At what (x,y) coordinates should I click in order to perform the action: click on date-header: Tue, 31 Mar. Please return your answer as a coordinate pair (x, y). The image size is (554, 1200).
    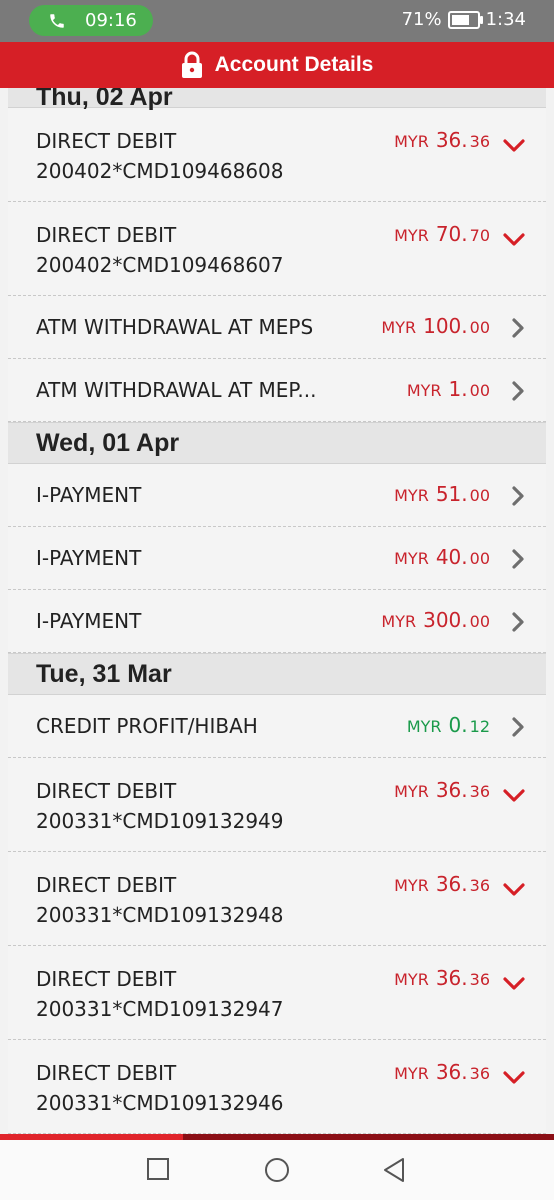
    Looking at the image, I should click on (277, 674).